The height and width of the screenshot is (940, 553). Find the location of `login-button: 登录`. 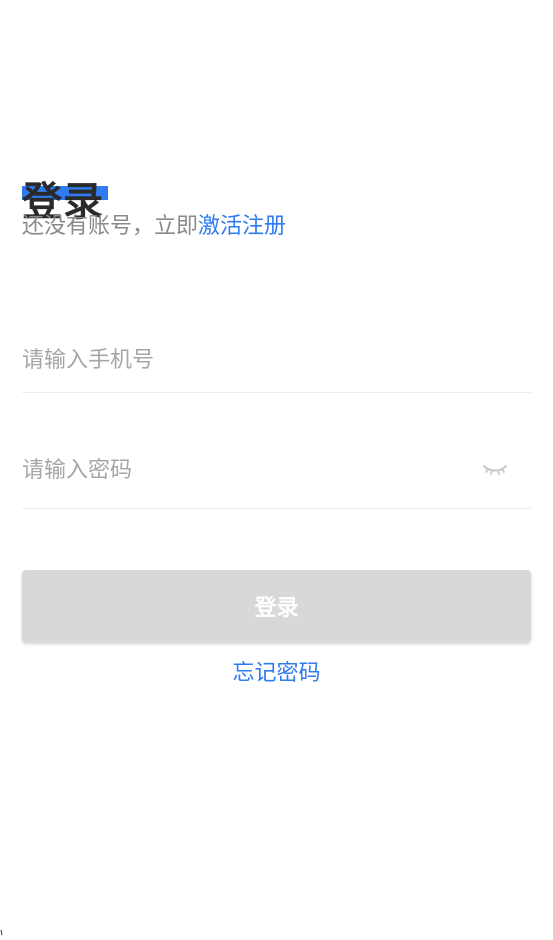

login-button: 登录 is located at coordinates (276, 606).